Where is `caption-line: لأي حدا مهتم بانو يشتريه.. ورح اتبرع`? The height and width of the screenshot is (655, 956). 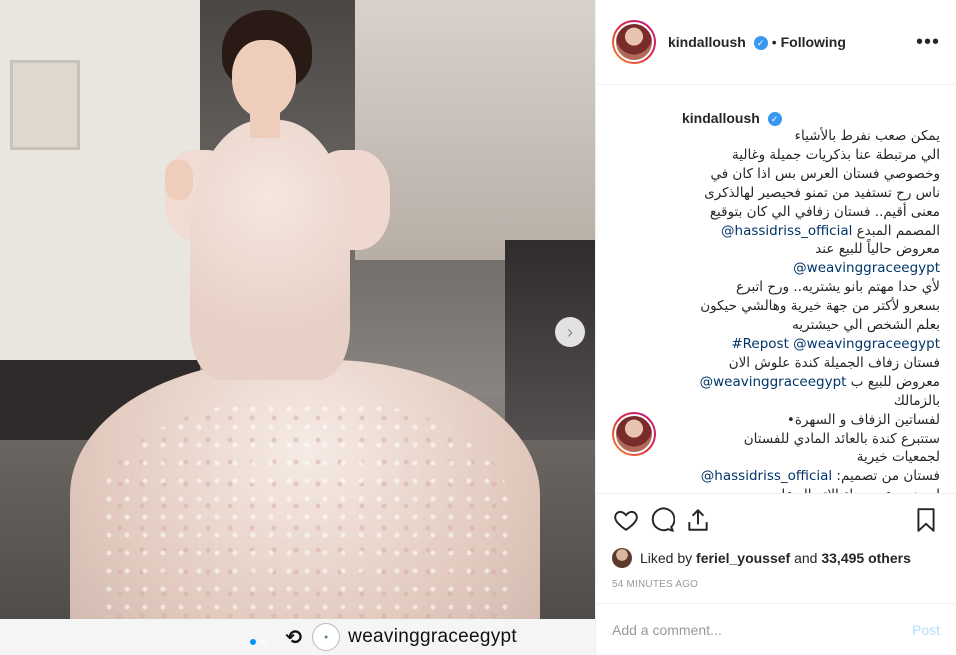 caption-line: لأي حدا مهتم بانو يشتريه.. ورح اتبرع is located at coordinates (776, 287).